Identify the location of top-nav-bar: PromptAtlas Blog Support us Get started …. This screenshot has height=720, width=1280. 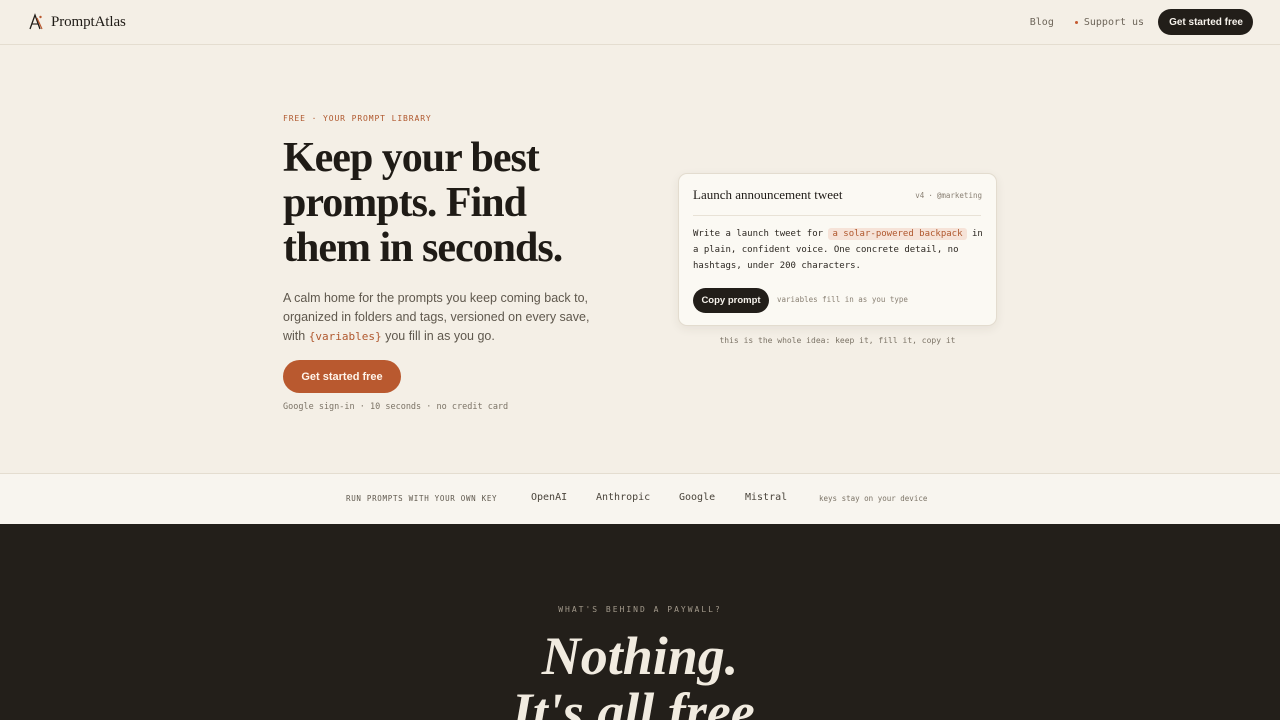
(640, 22).